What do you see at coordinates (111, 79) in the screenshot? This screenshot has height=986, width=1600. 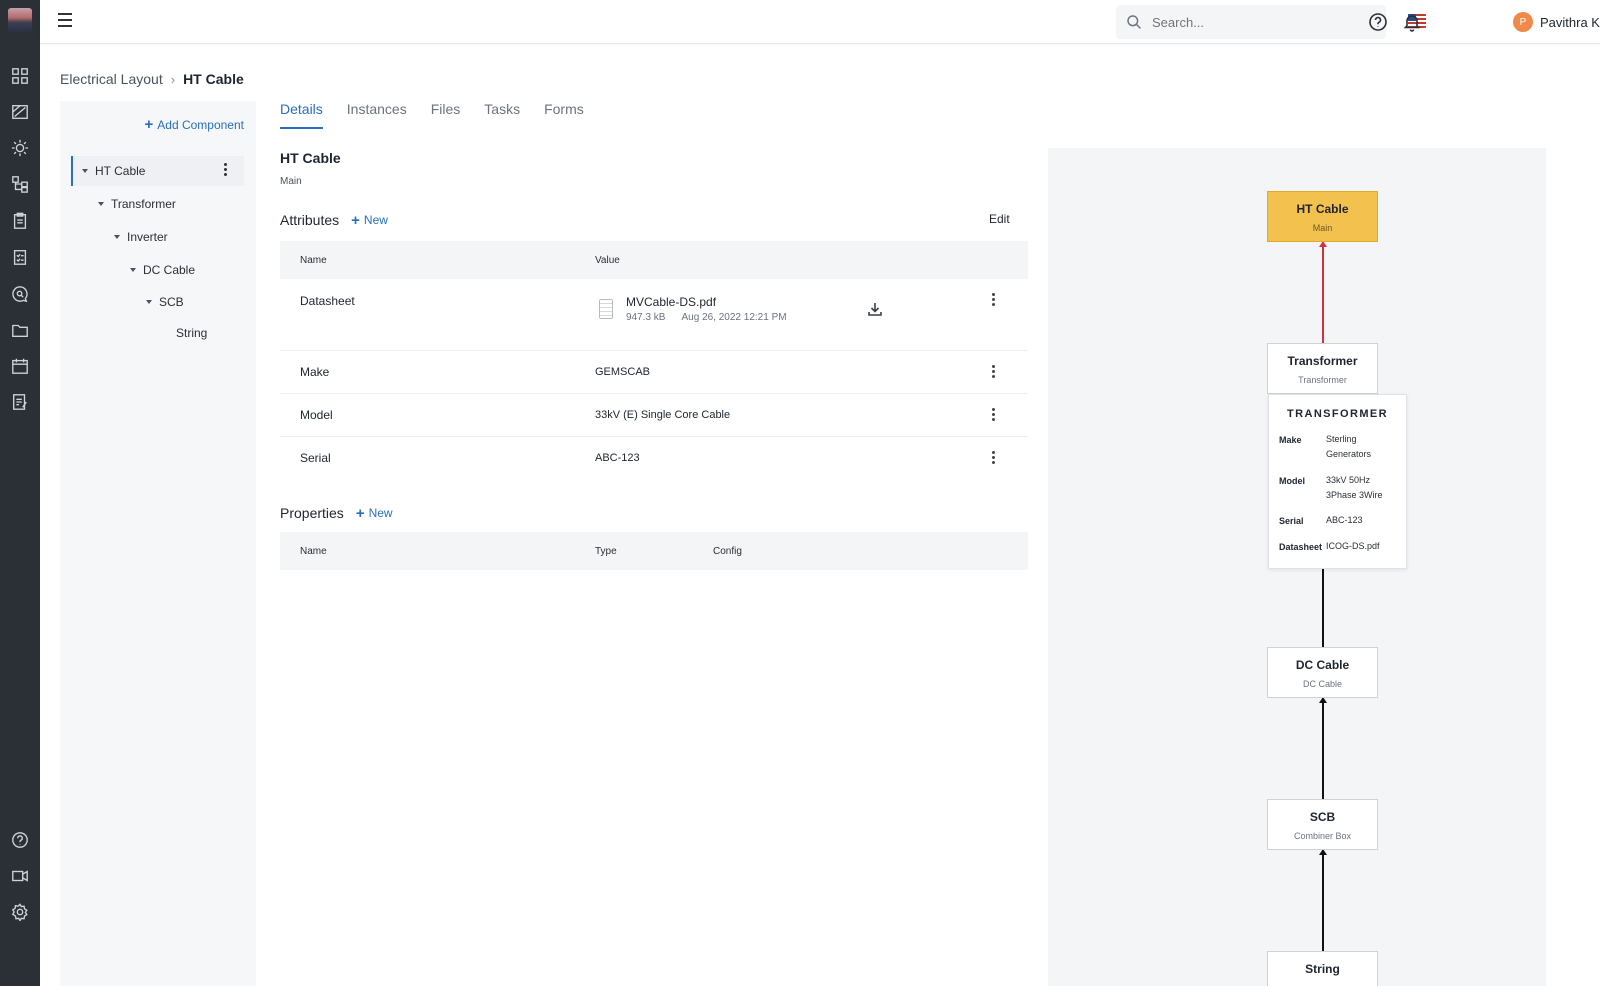 I see `breadcrumb-parent: Electrical Layout` at bounding box center [111, 79].